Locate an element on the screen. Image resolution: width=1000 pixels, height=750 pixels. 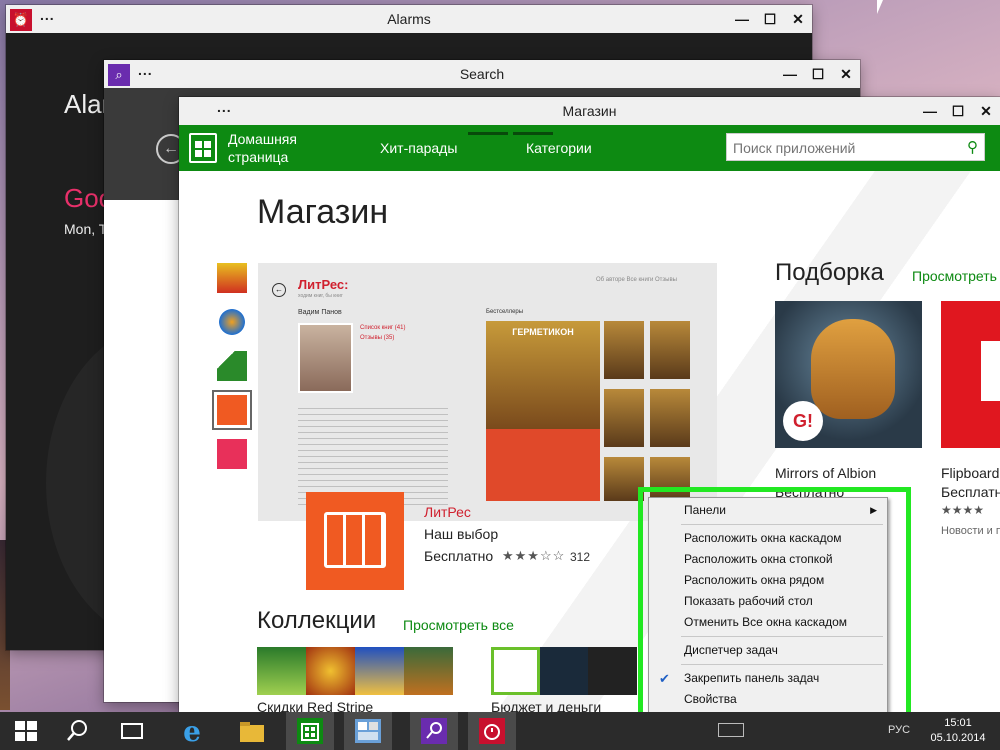
g5-badge: G! is located at coordinates (803, 421).